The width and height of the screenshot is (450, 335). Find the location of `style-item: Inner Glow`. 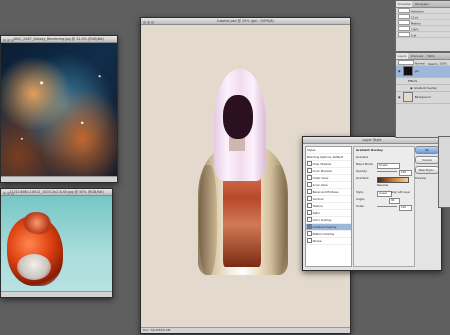

style-item: Inner Glow is located at coordinates (328, 185).